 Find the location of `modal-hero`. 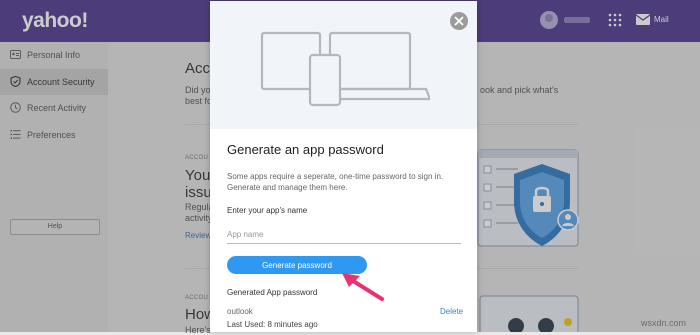

modal-hero is located at coordinates (343, 65).